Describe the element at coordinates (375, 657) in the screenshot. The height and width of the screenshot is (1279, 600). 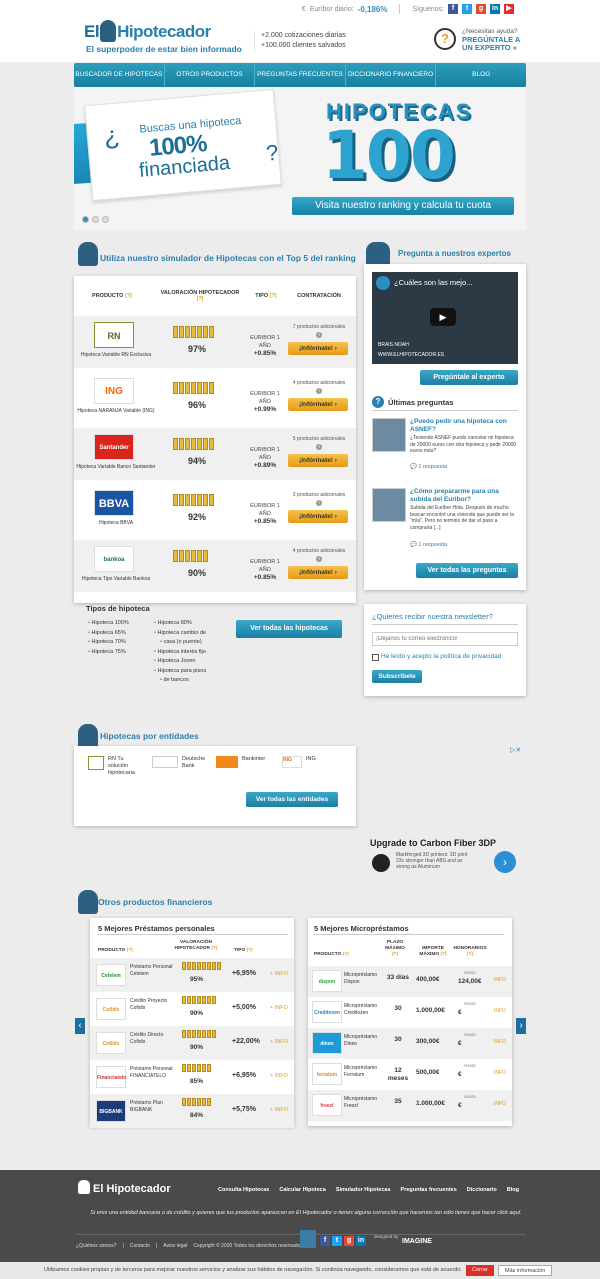
I see `privacy-checkbox` at that location.